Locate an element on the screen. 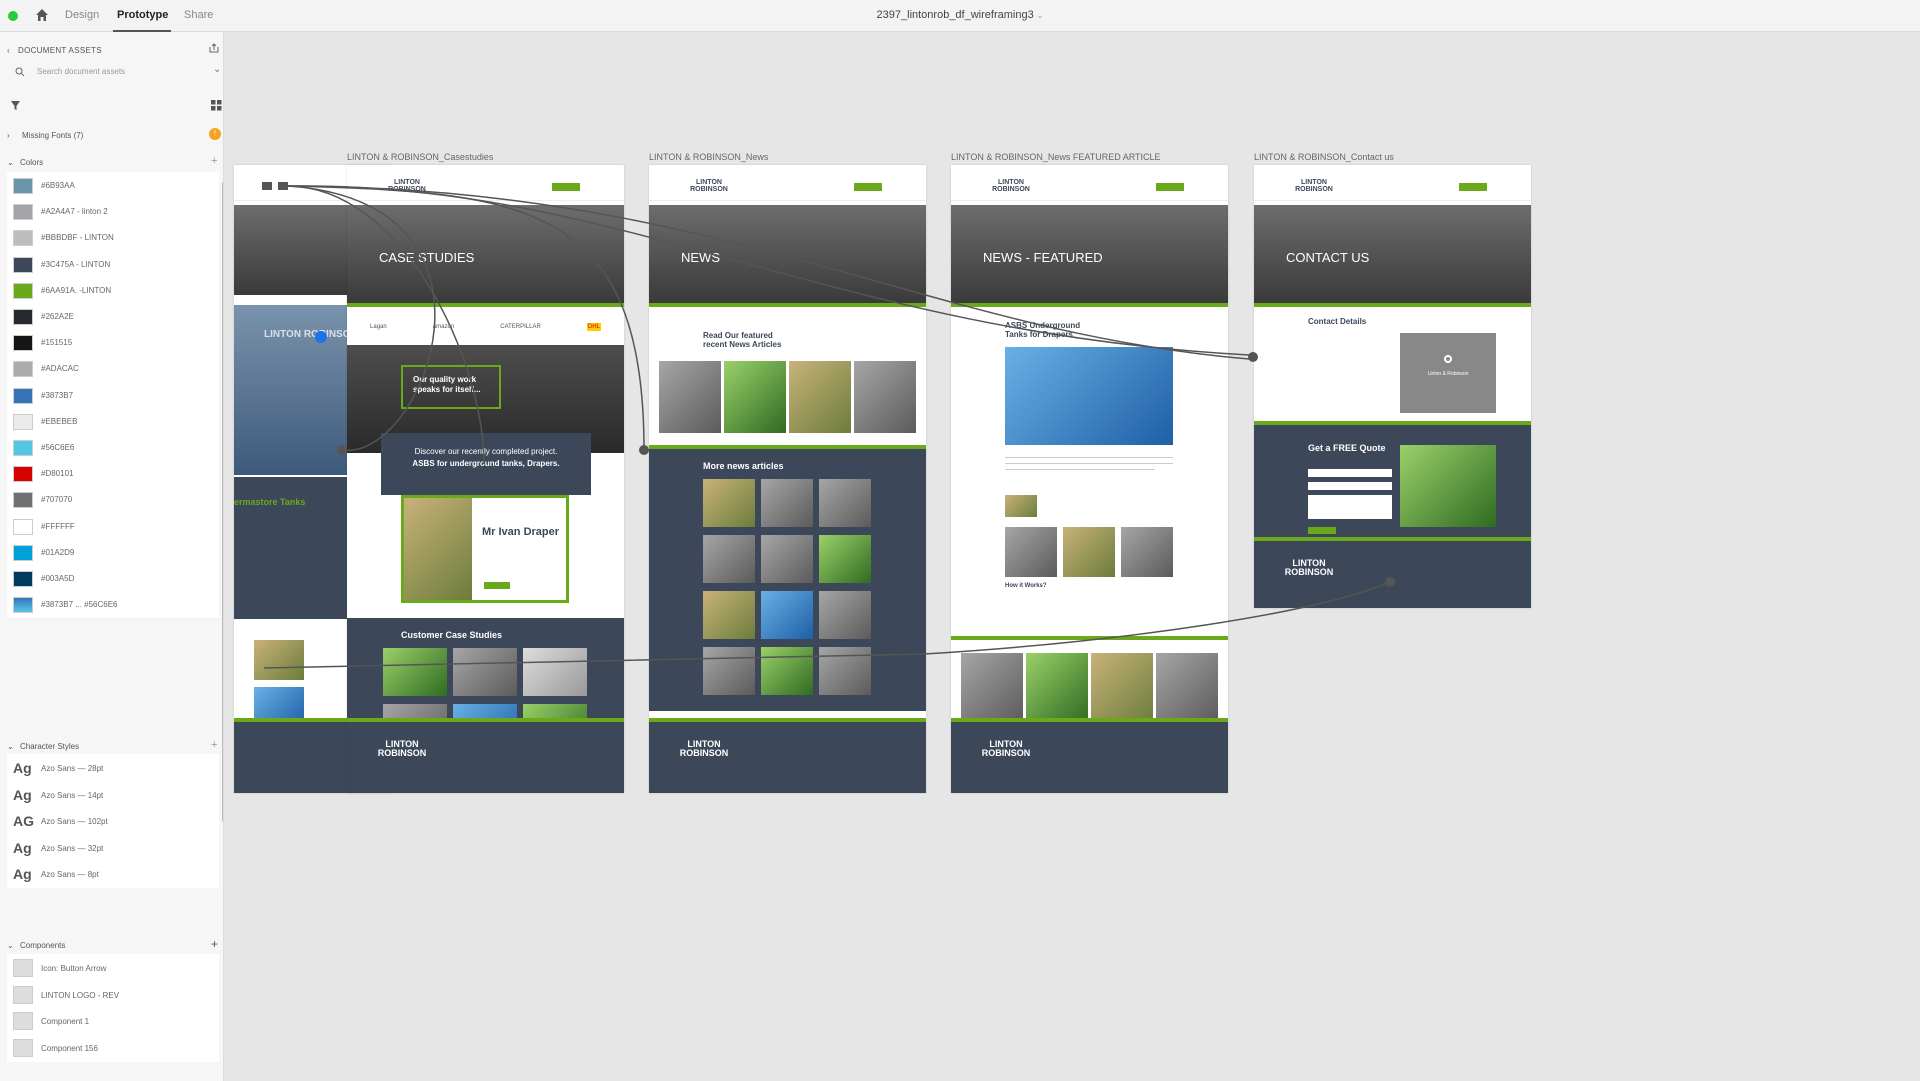  color-swatch-row: #BBBDBF - LINTON is located at coordinates (113, 238).